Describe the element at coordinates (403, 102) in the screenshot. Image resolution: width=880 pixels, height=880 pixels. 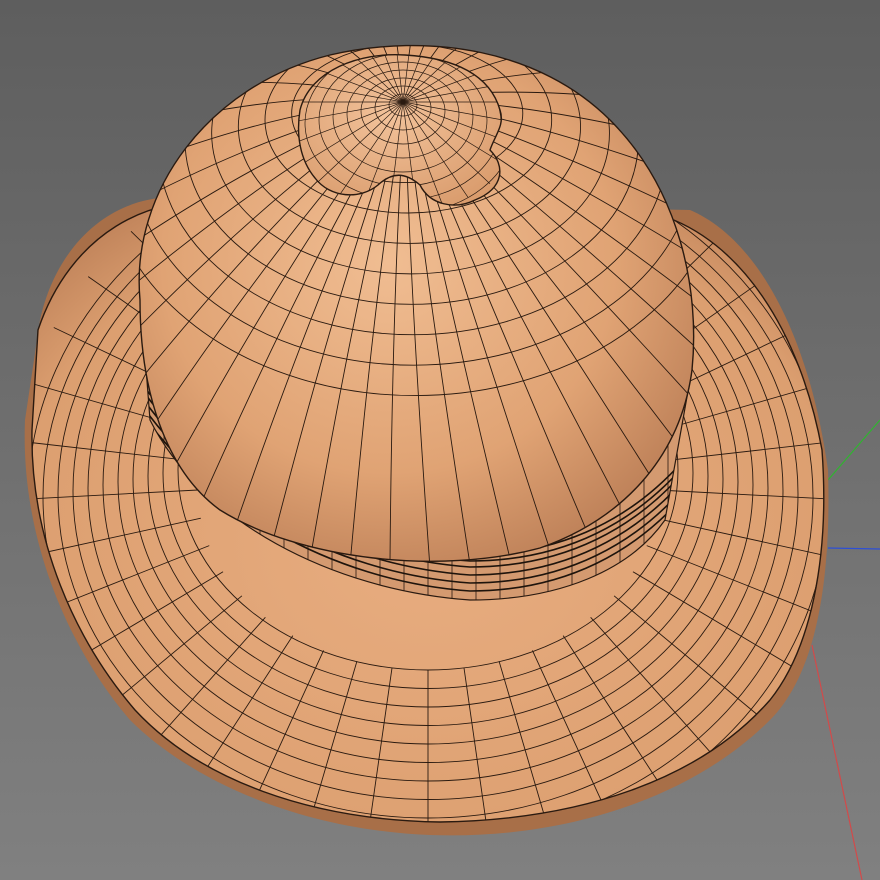
I see `cap-pole-vertex` at that location.